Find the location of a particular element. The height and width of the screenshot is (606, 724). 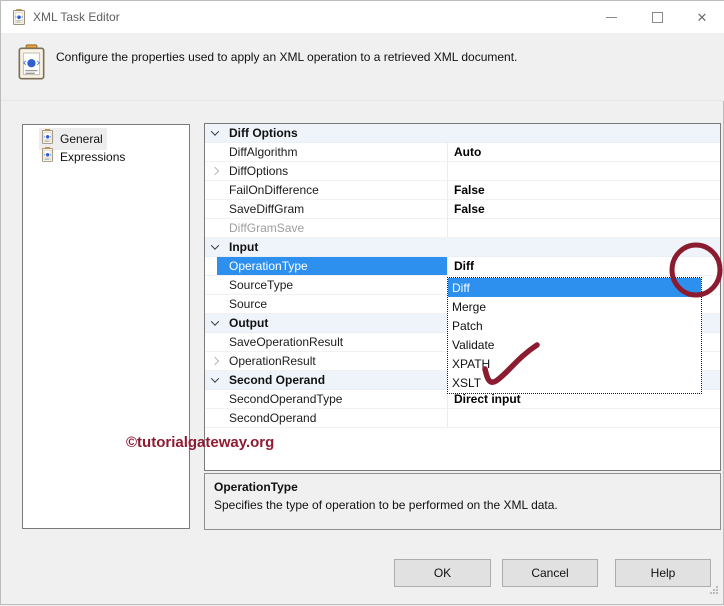

property-label: FailOnDifference is located at coordinates (274, 190).